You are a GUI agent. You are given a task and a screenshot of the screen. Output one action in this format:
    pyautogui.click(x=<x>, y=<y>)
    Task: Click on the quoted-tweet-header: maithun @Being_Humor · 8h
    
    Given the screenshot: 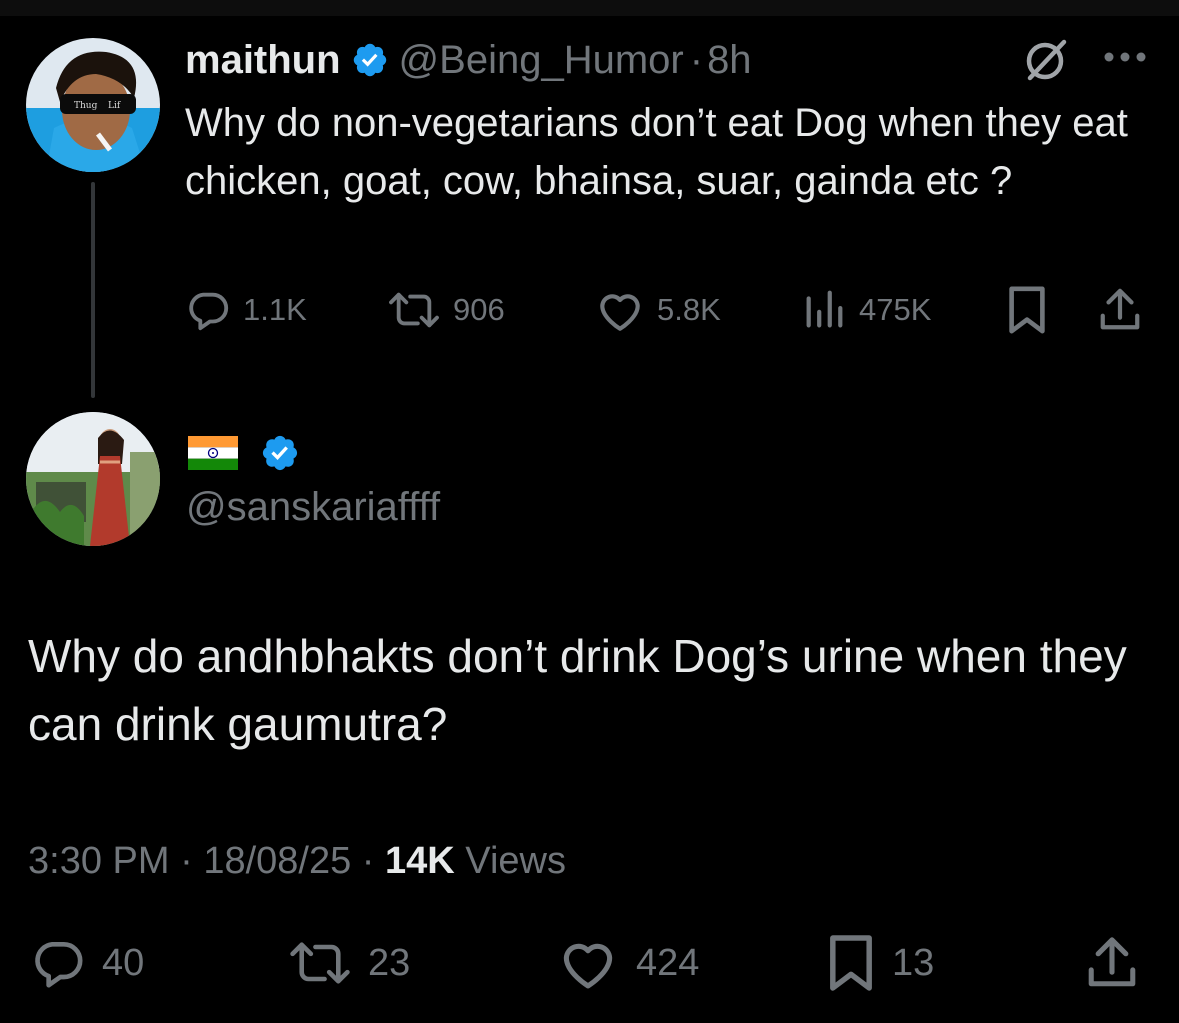 What is the action you would take?
    pyautogui.click(x=468, y=60)
    